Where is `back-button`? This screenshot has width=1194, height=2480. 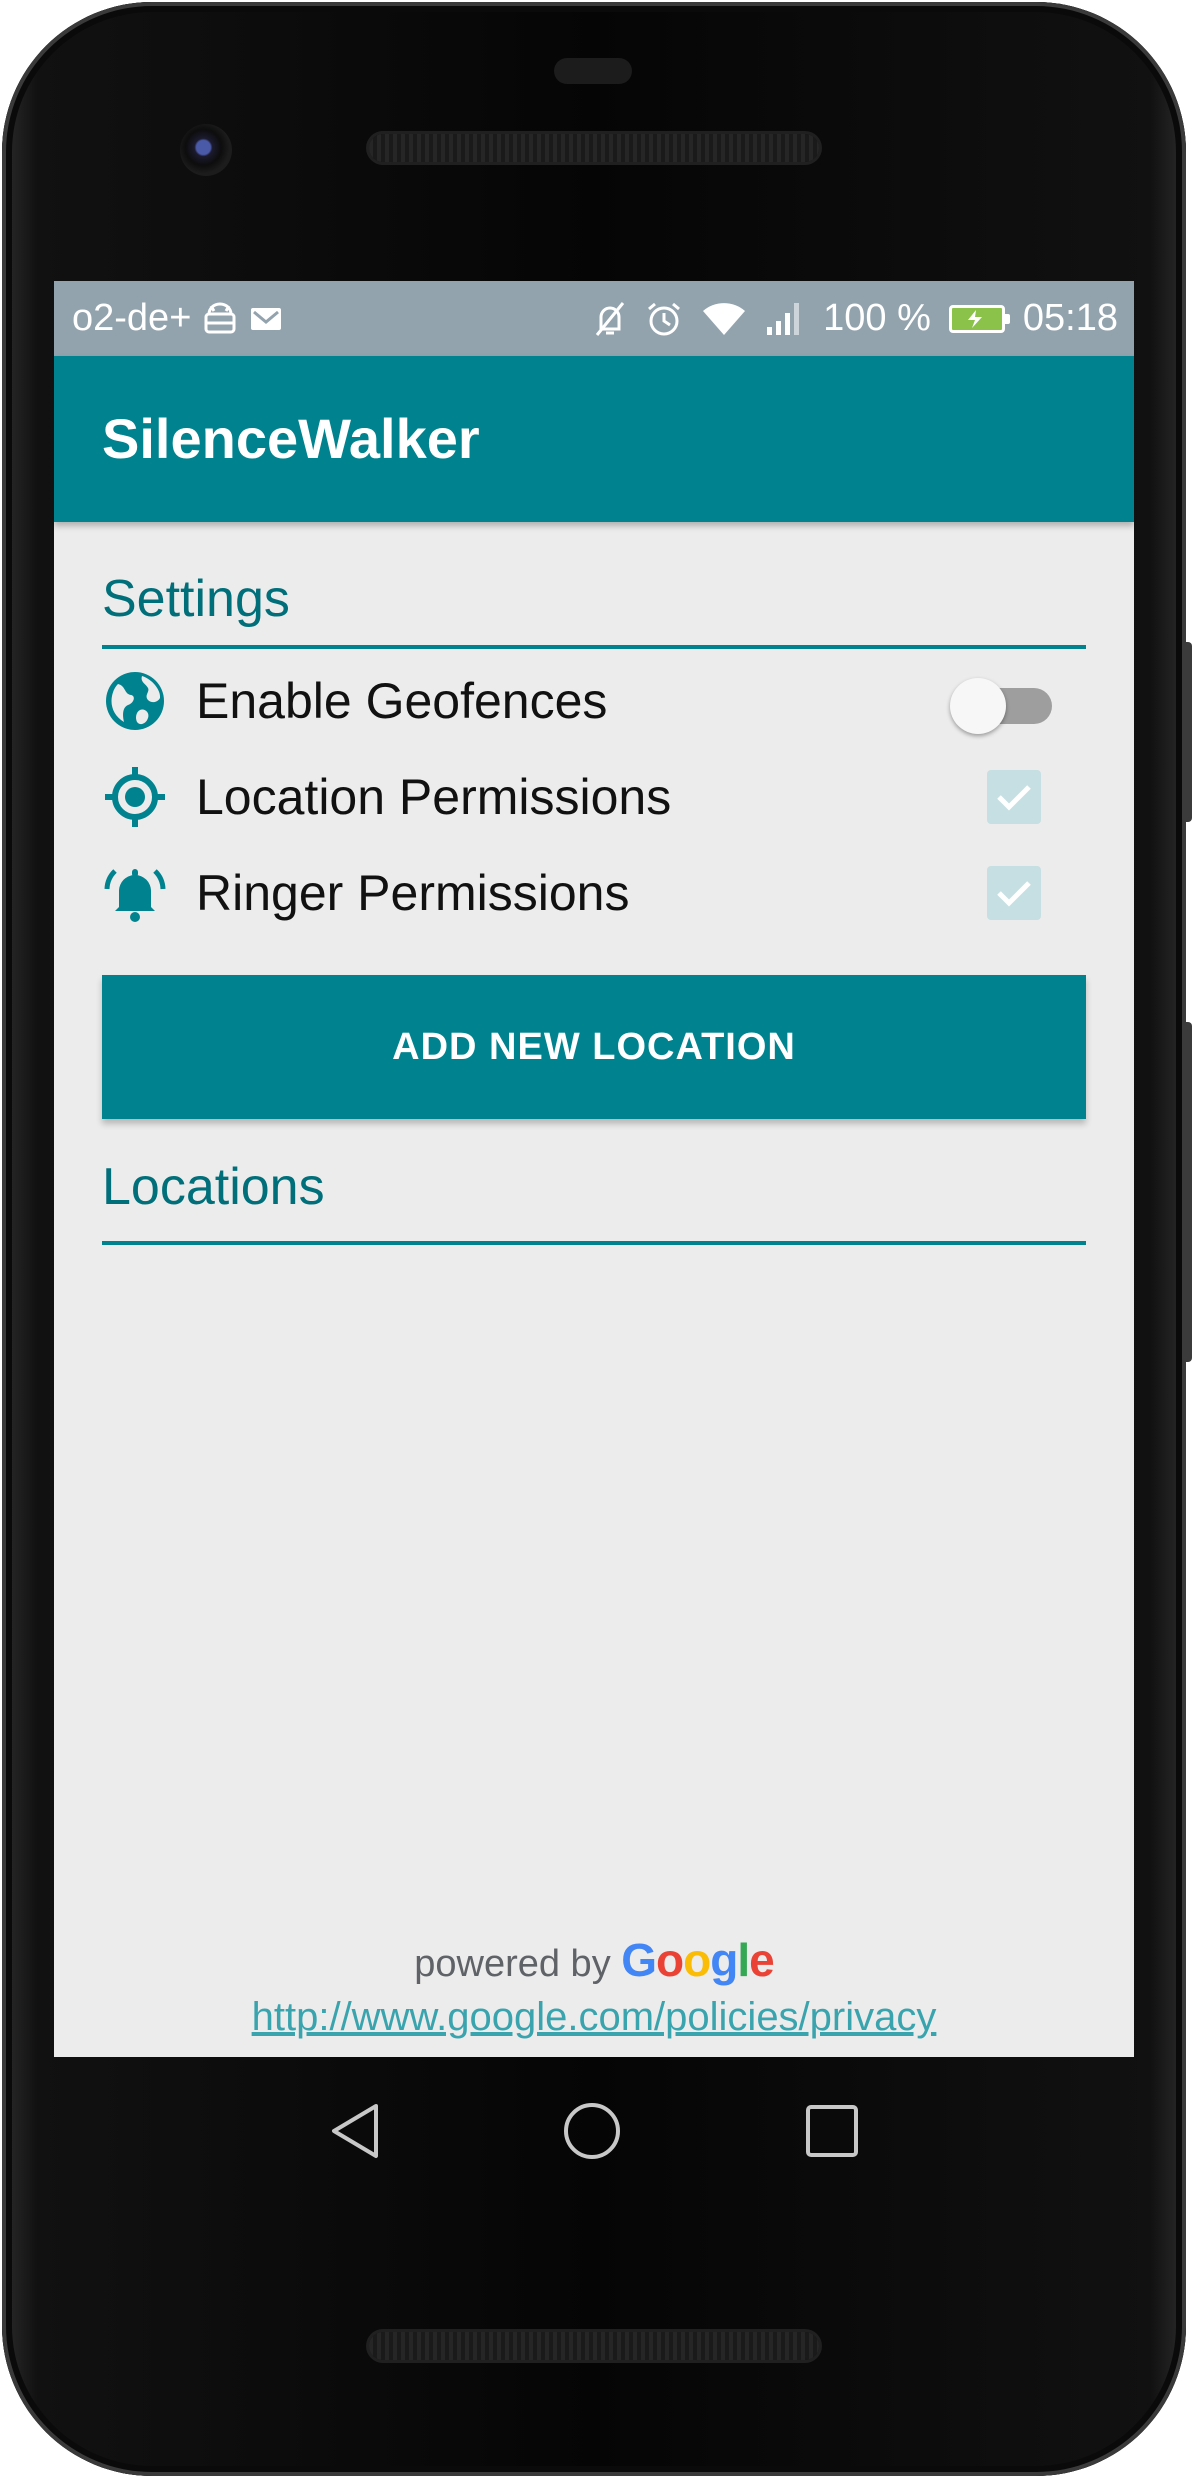 back-button is located at coordinates (355, 2131).